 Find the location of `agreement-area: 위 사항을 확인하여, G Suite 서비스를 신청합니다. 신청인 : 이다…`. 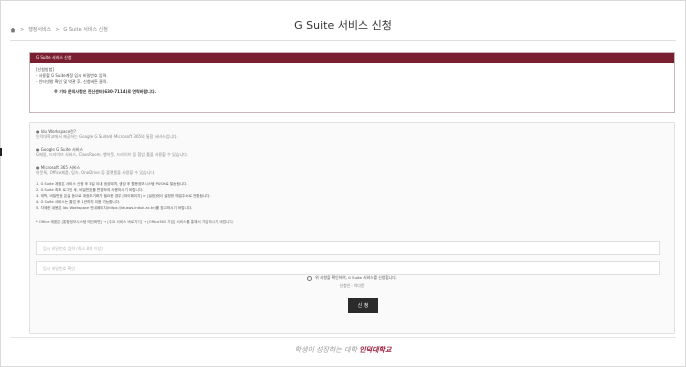

agreement-area: 위 사항을 확인하여, G Suite 서비스를 신청합니다. 신청인 : 이다… is located at coordinates (352, 282).